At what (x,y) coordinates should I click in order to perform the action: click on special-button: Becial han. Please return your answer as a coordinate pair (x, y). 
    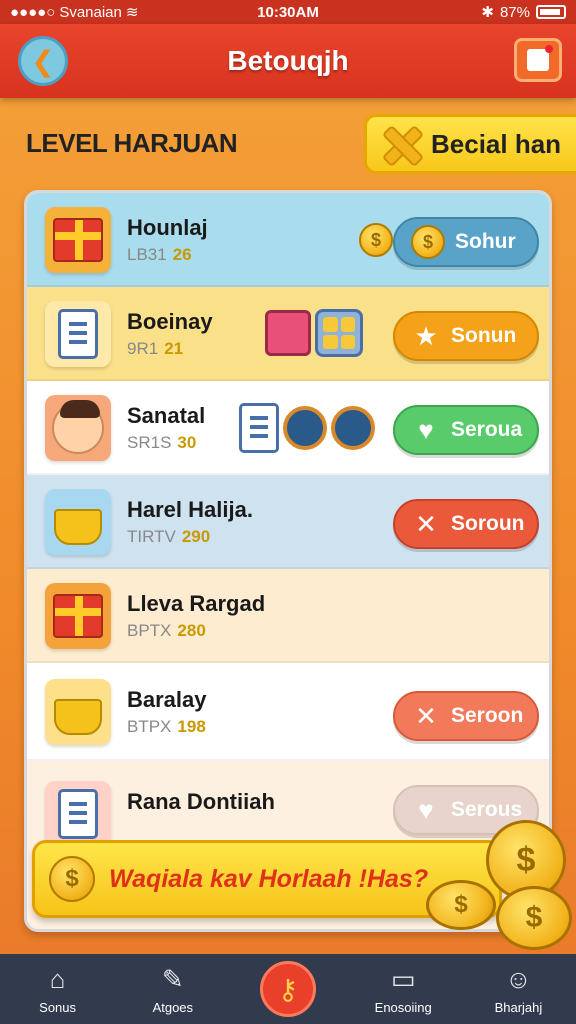
    Looking at the image, I should click on (470, 144).